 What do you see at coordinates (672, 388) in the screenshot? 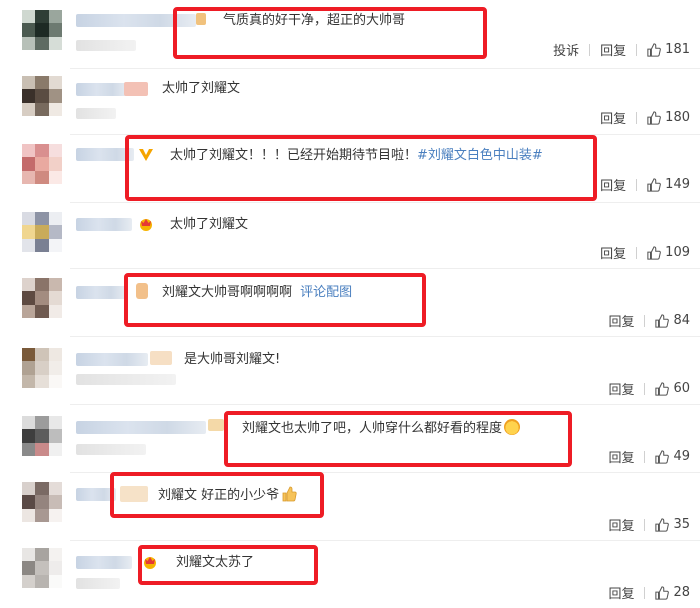
I see `like-button: 60` at bounding box center [672, 388].